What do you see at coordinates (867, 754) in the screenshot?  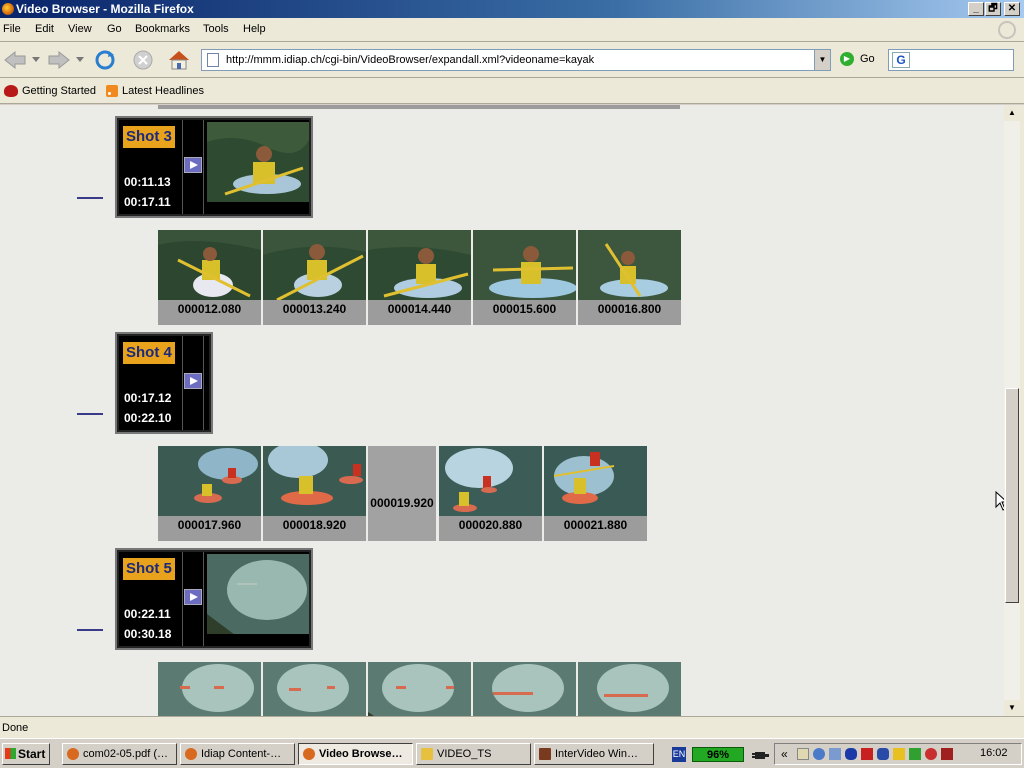 I see `security-tray-icon` at bounding box center [867, 754].